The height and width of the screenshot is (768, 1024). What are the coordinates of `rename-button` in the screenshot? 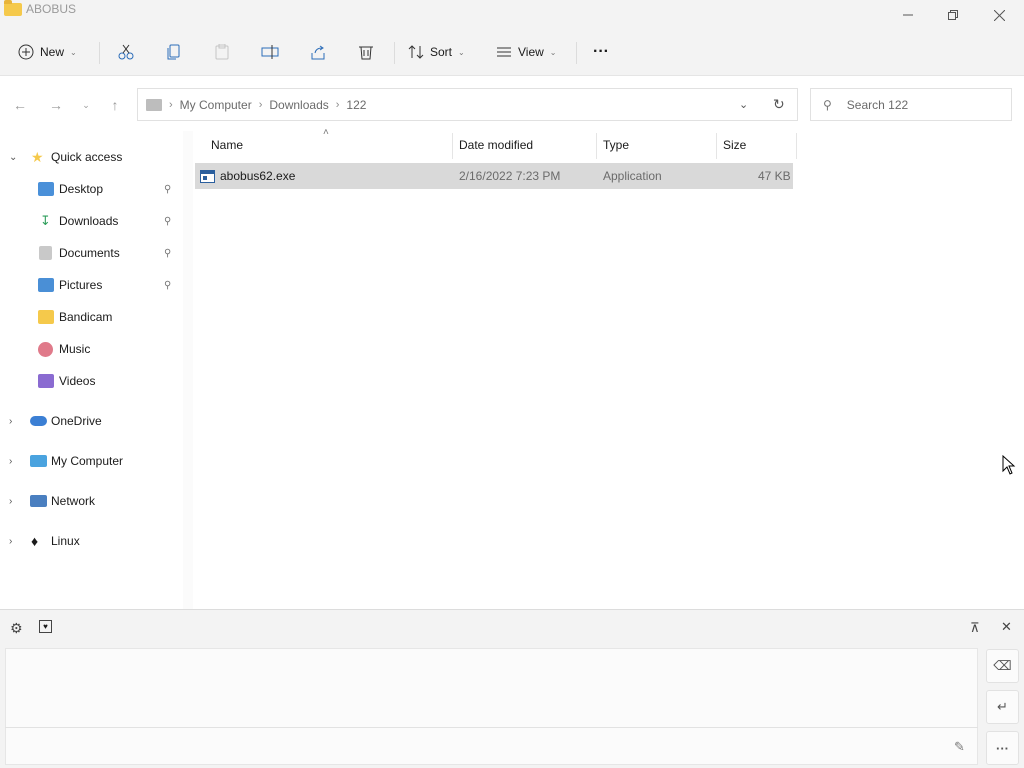 It's located at (270, 52).